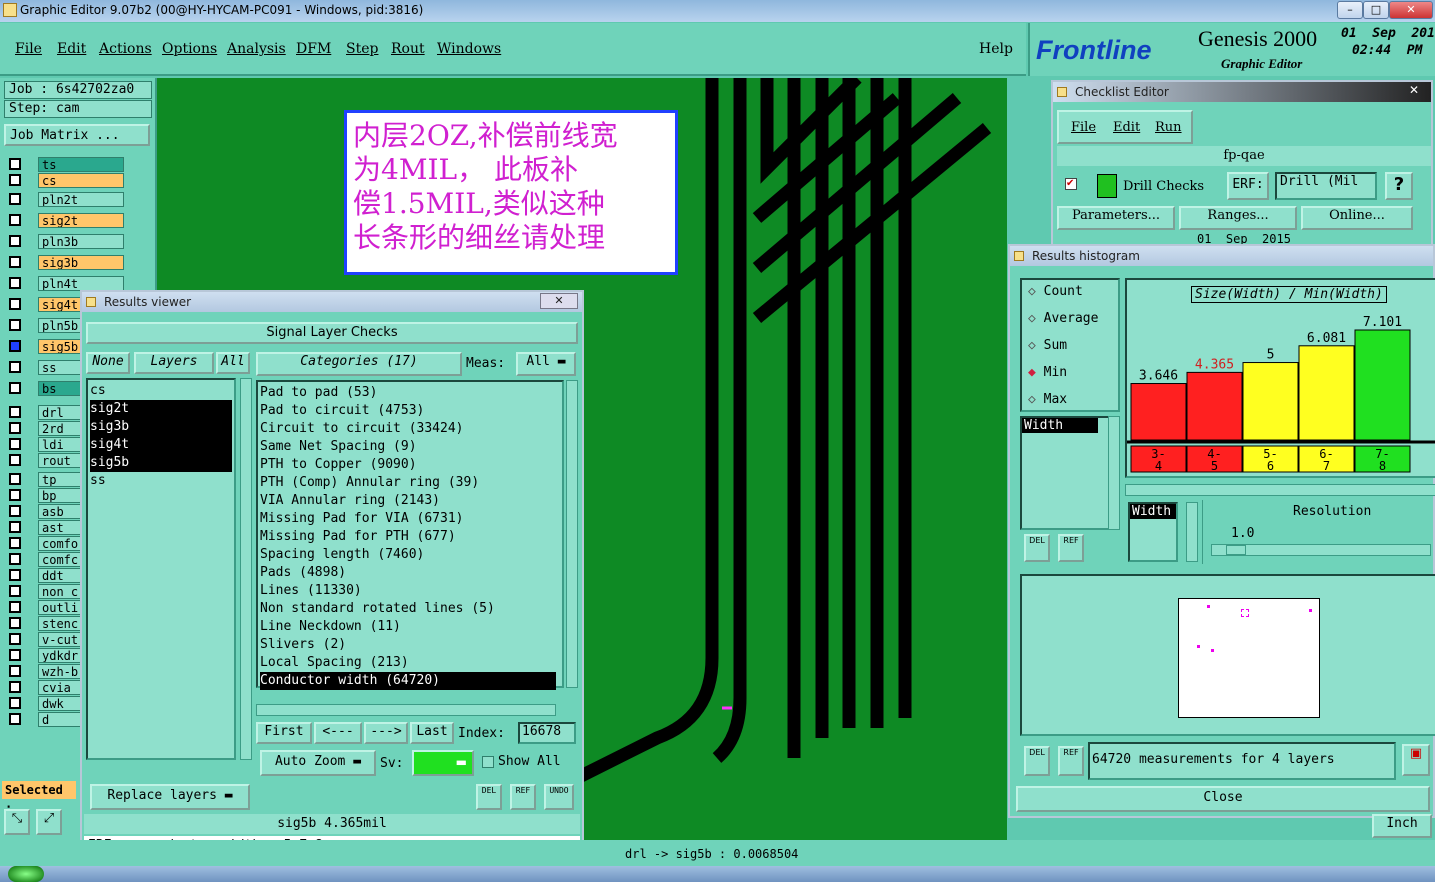 The width and height of the screenshot is (1435, 882). Describe the element at coordinates (1411, 10) in the screenshot. I see `close-window-button: ✕` at that location.